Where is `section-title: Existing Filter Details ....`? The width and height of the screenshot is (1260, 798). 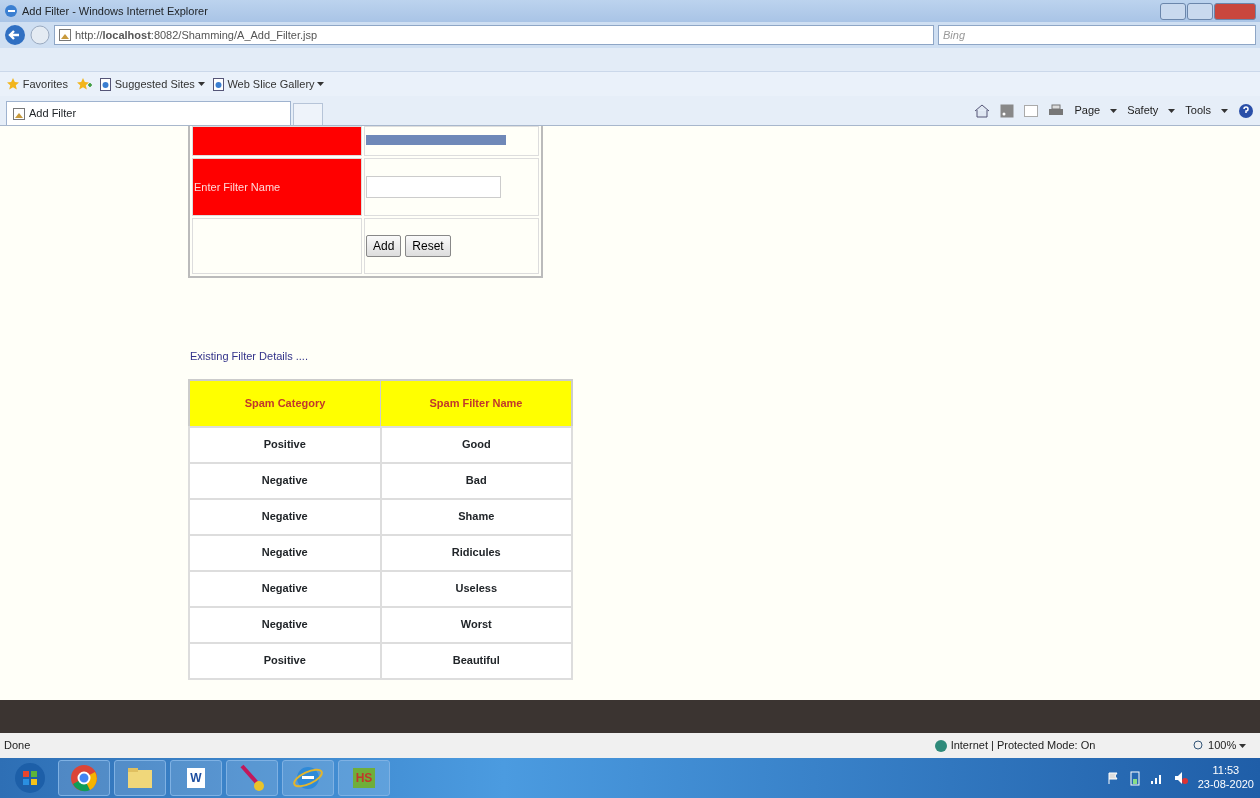 section-title: Existing Filter Details .... is located at coordinates (249, 356).